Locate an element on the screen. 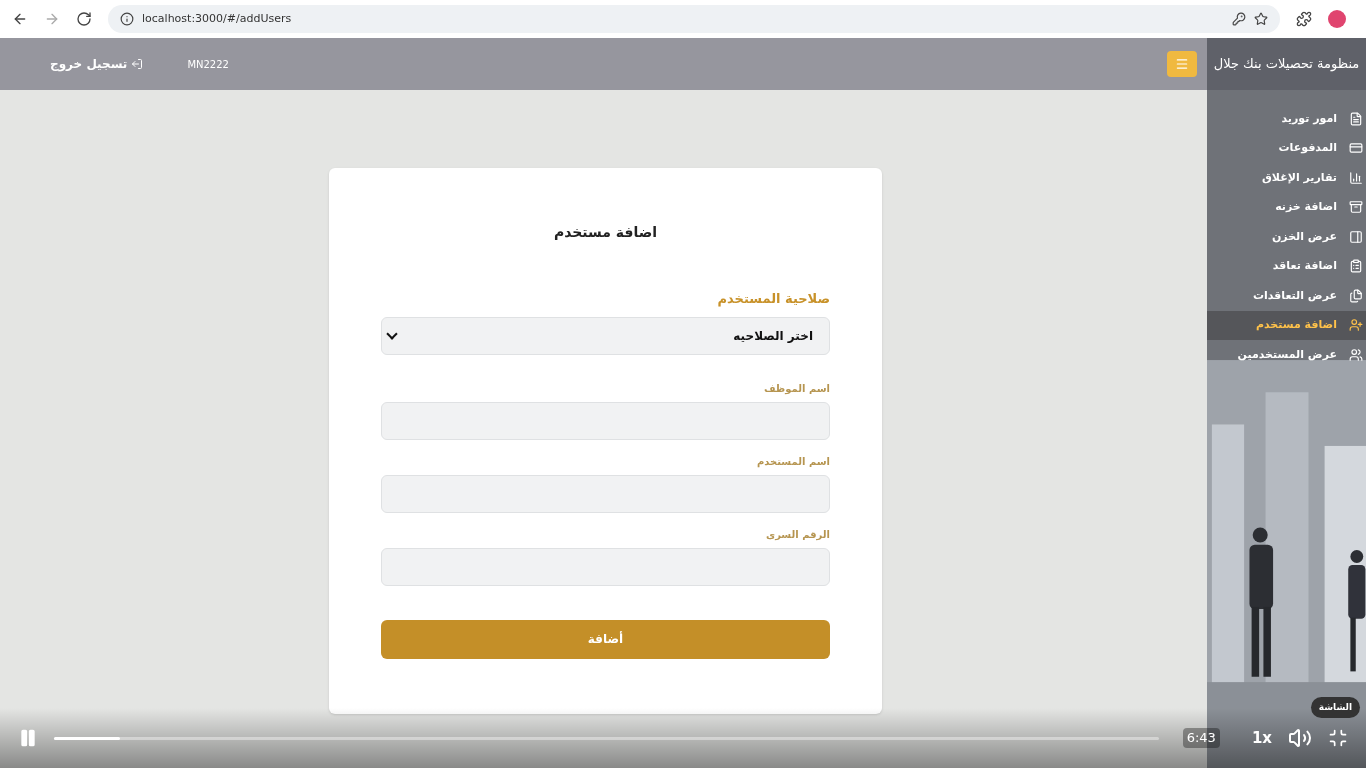 Image resolution: width=1366 pixels, height=768 pixels. key-icon is located at coordinates (1239, 19).